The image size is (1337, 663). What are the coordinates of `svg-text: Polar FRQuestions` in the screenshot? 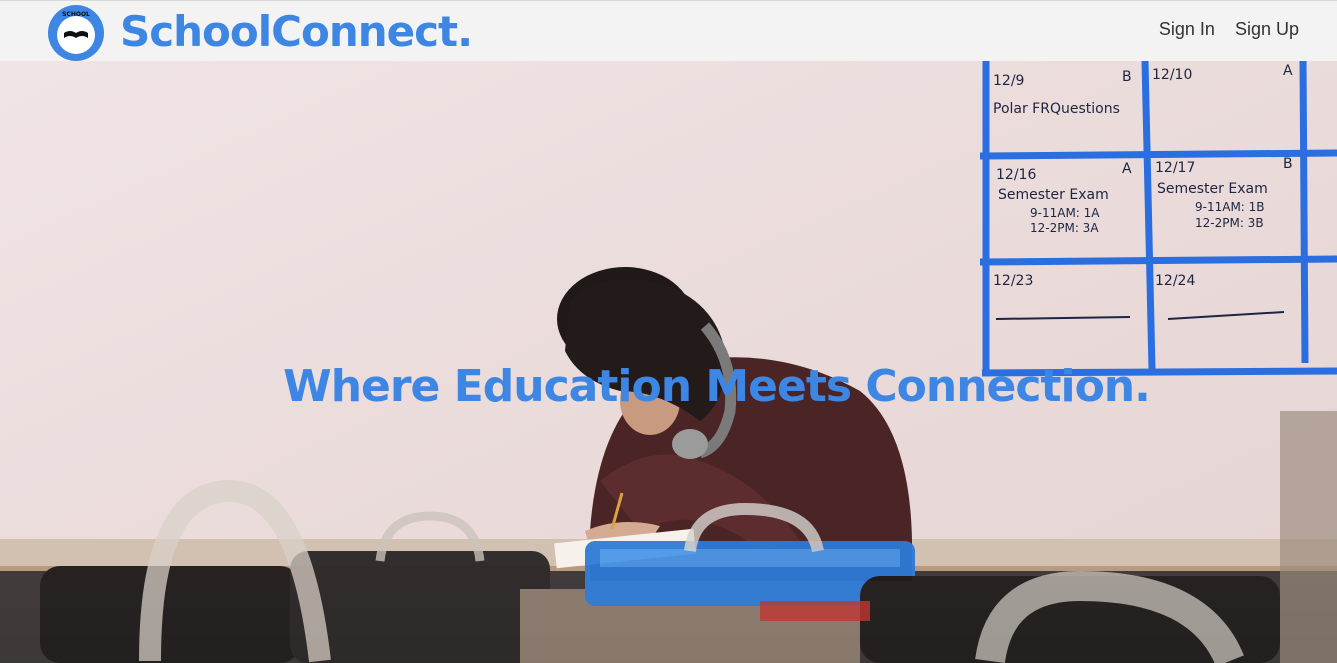 It's located at (1056, 109).